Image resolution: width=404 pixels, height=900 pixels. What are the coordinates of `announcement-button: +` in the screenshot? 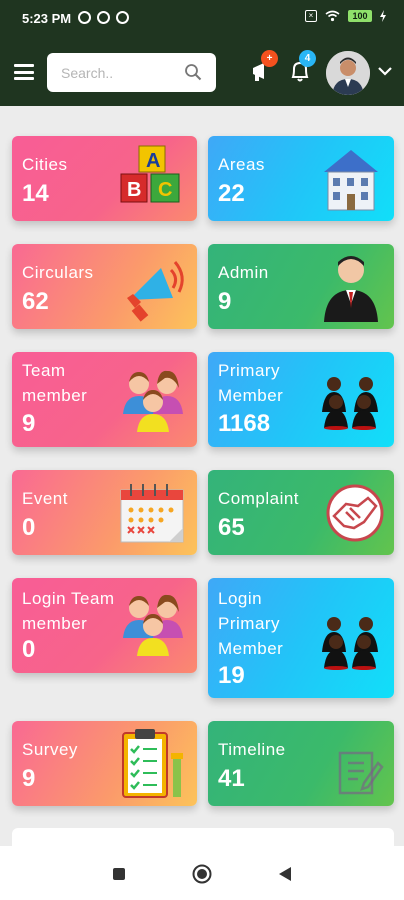 It's located at (264, 68).